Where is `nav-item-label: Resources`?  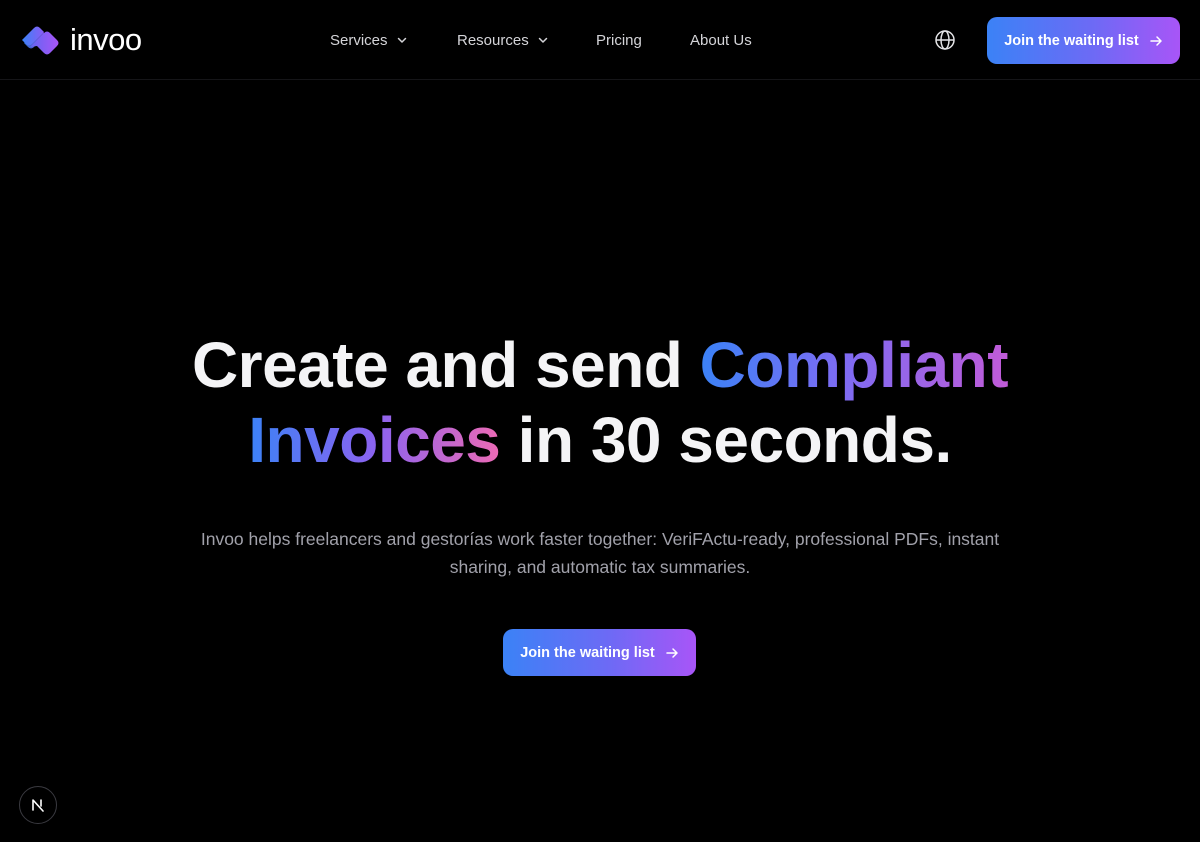
nav-item-label: Resources is located at coordinates (493, 40).